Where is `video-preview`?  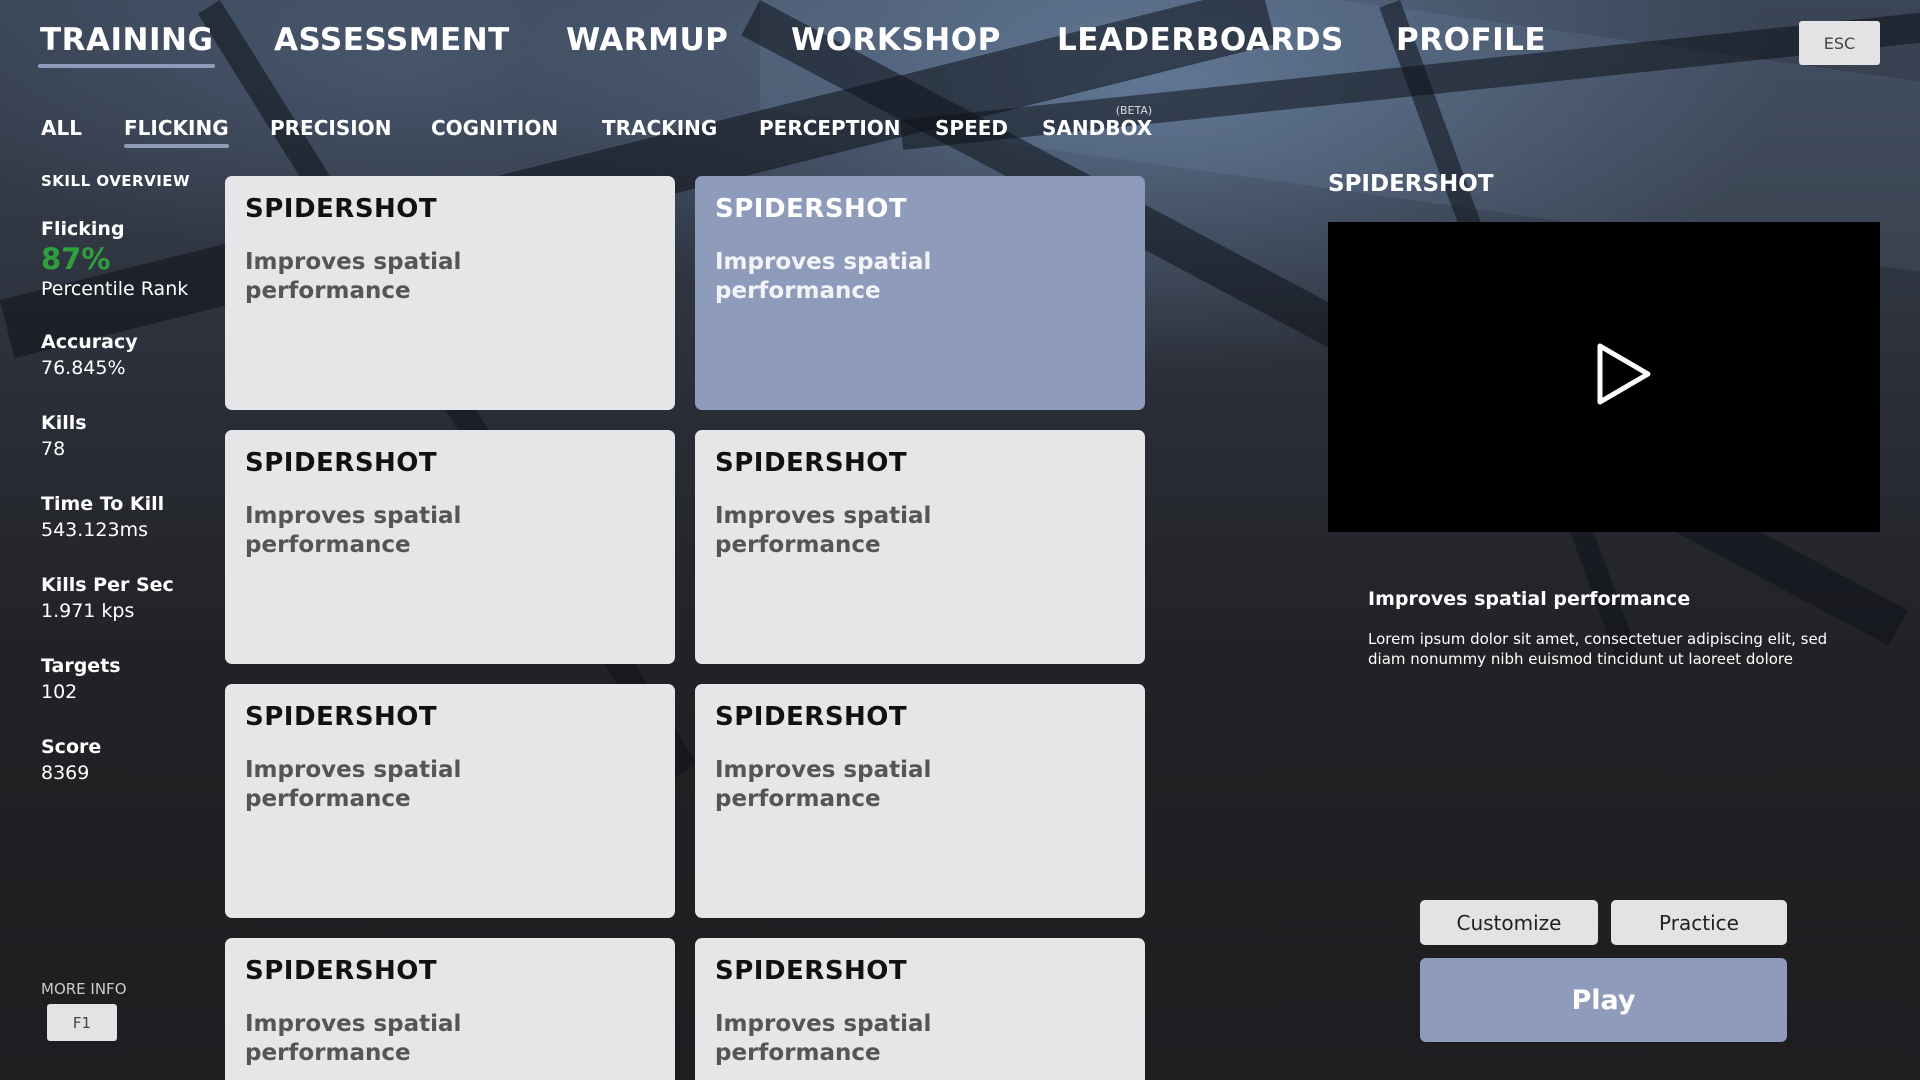
video-preview is located at coordinates (1604, 377).